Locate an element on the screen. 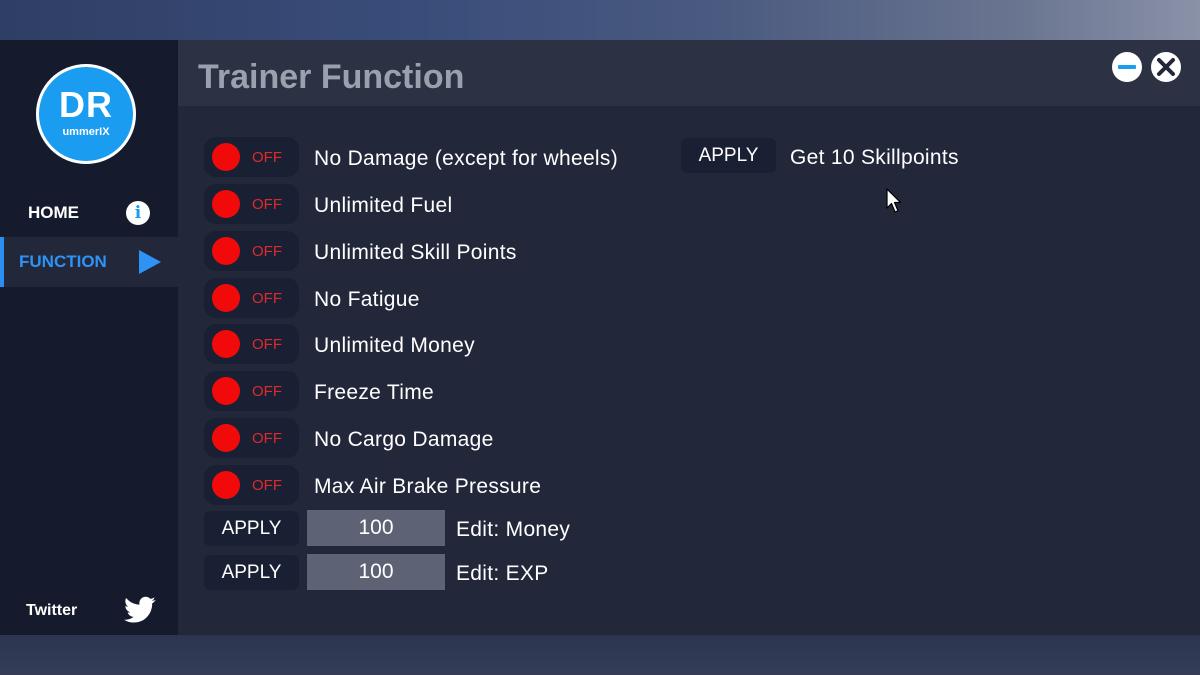 The width and height of the screenshot is (1200, 675). toggle-unlimited-fuel: OFF is located at coordinates (251, 204).